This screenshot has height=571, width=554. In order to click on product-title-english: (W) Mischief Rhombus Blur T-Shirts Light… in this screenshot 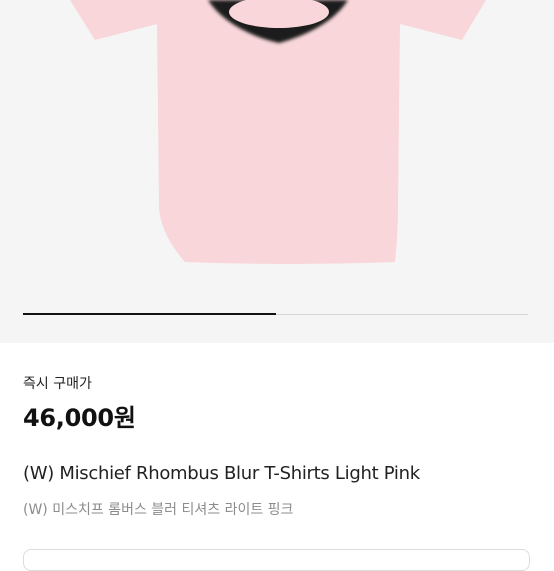, I will do `click(221, 473)`.